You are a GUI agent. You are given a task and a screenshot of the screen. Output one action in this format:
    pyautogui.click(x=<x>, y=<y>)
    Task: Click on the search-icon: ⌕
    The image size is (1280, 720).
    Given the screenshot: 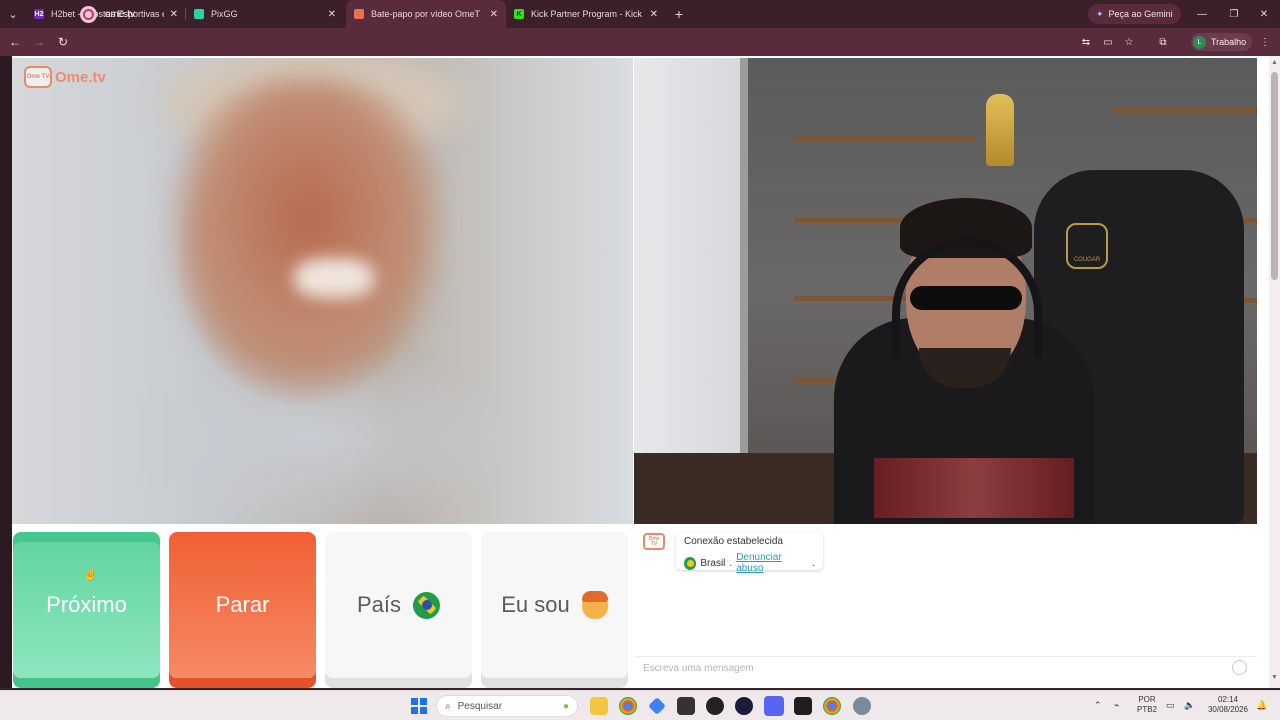 What is the action you would take?
    pyautogui.click(x=448, y=706)
    